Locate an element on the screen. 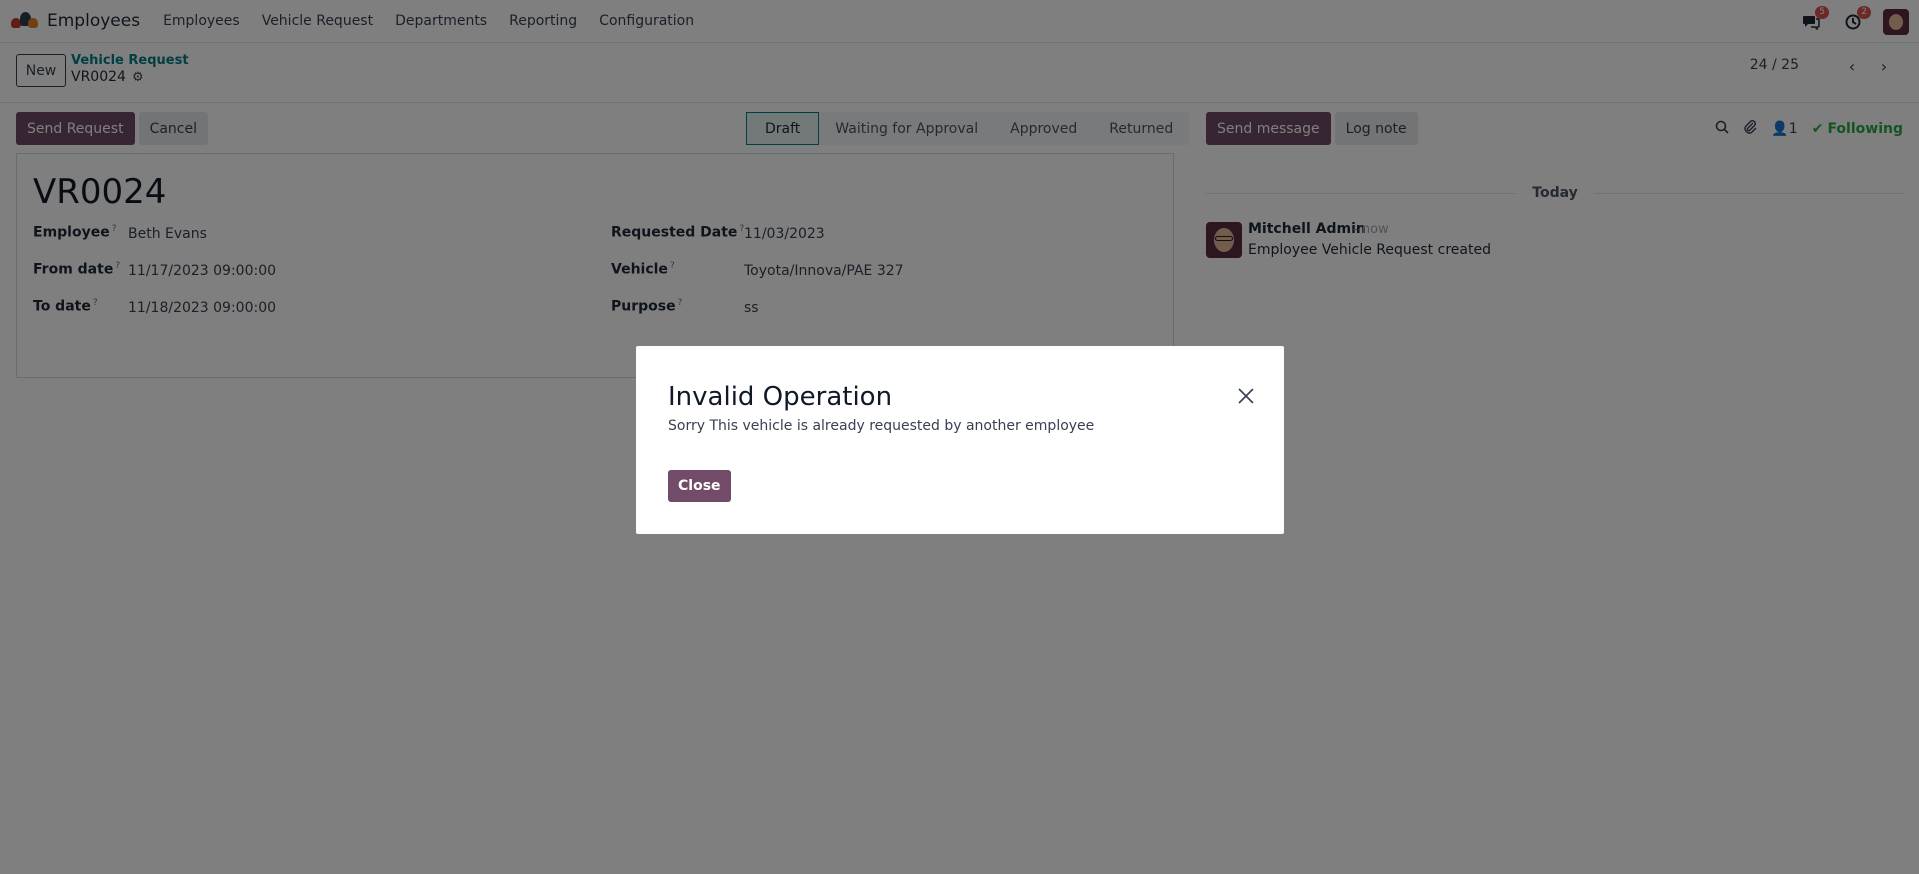 This screenshot has width=1919, height=874. close-button: Close is located at coordinates (699, 486).